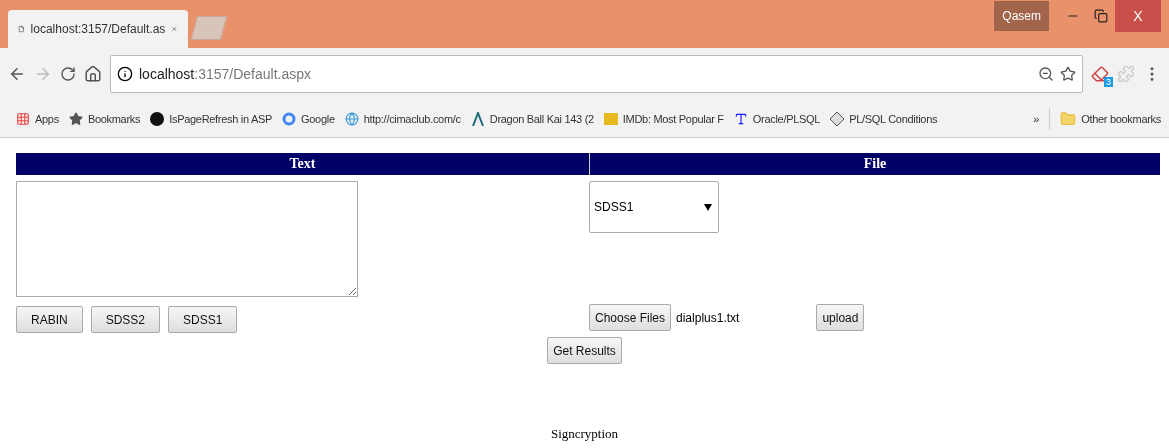  What do you see at coordinates (532, 118) in the screenshot?
I see `bookmark-link: Dragon Ball Kai 143 (2` at bounding box center [532, 118].